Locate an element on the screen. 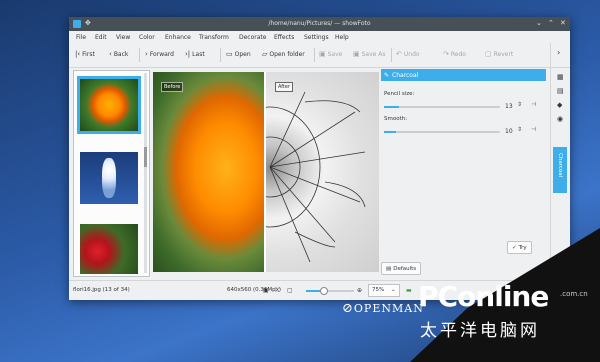 This screenshot has width=600, height=362. undo-icon: ↶ is located at coordinates (399, 54).